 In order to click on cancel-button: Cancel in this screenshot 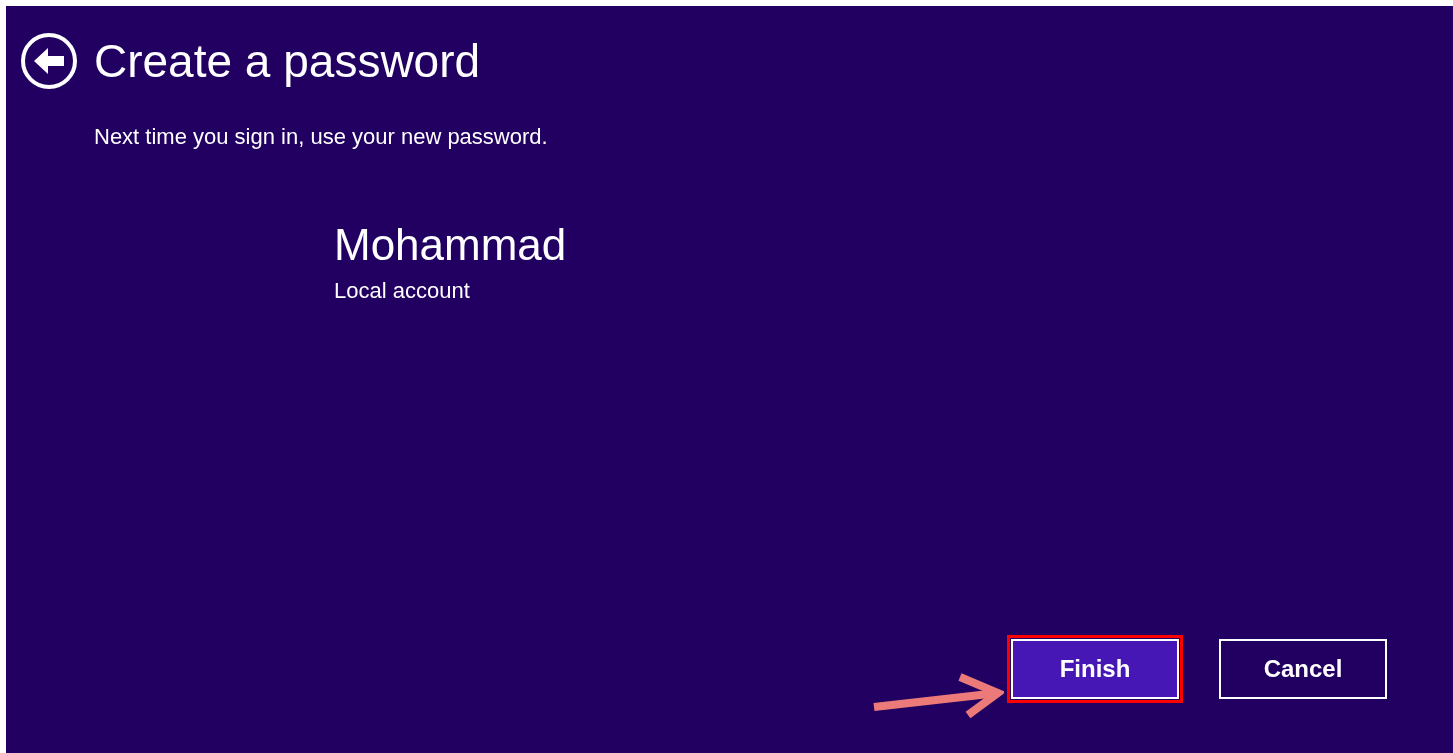, I will do `click(1303, 669)`.